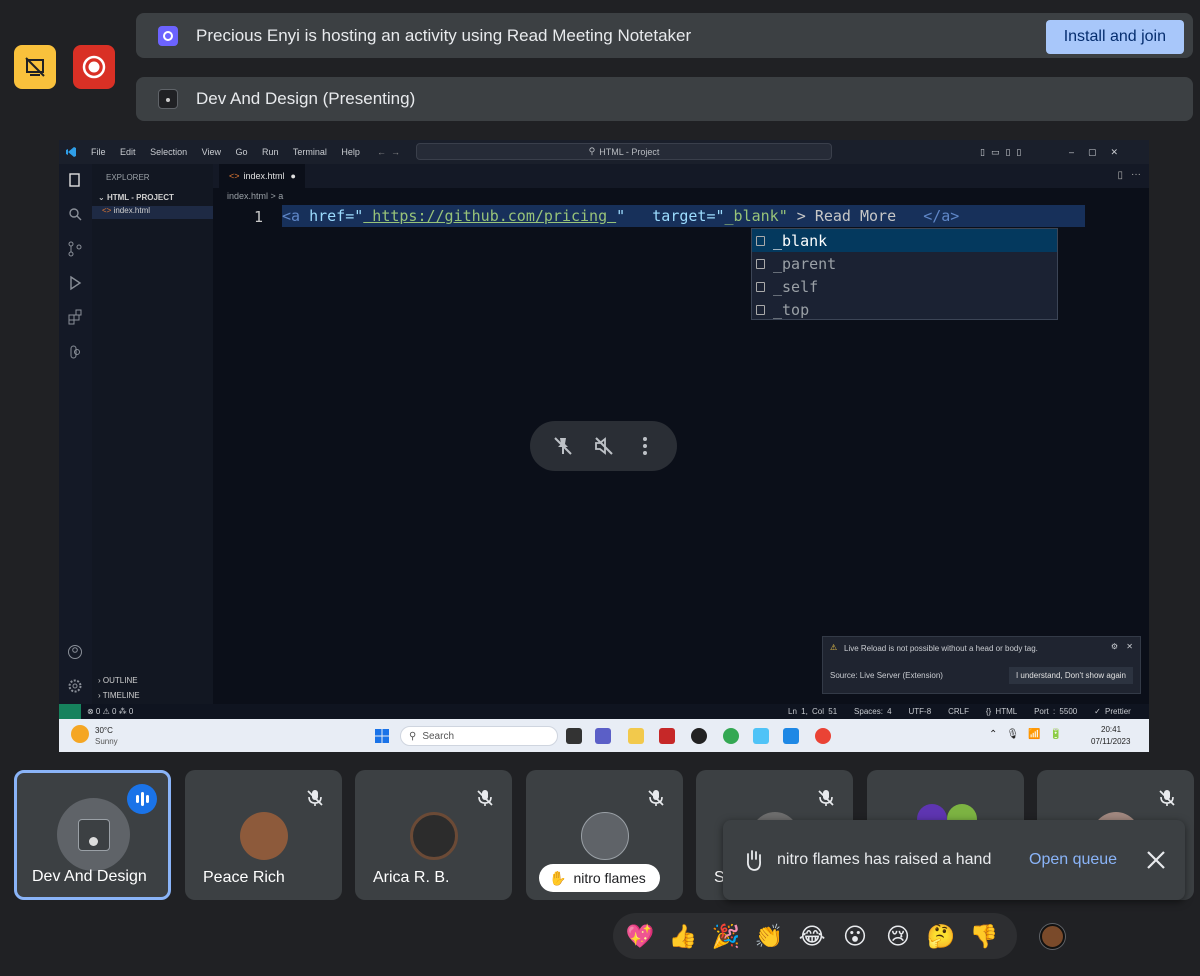  I want to click on menu-help: Help, so click(350, 152).